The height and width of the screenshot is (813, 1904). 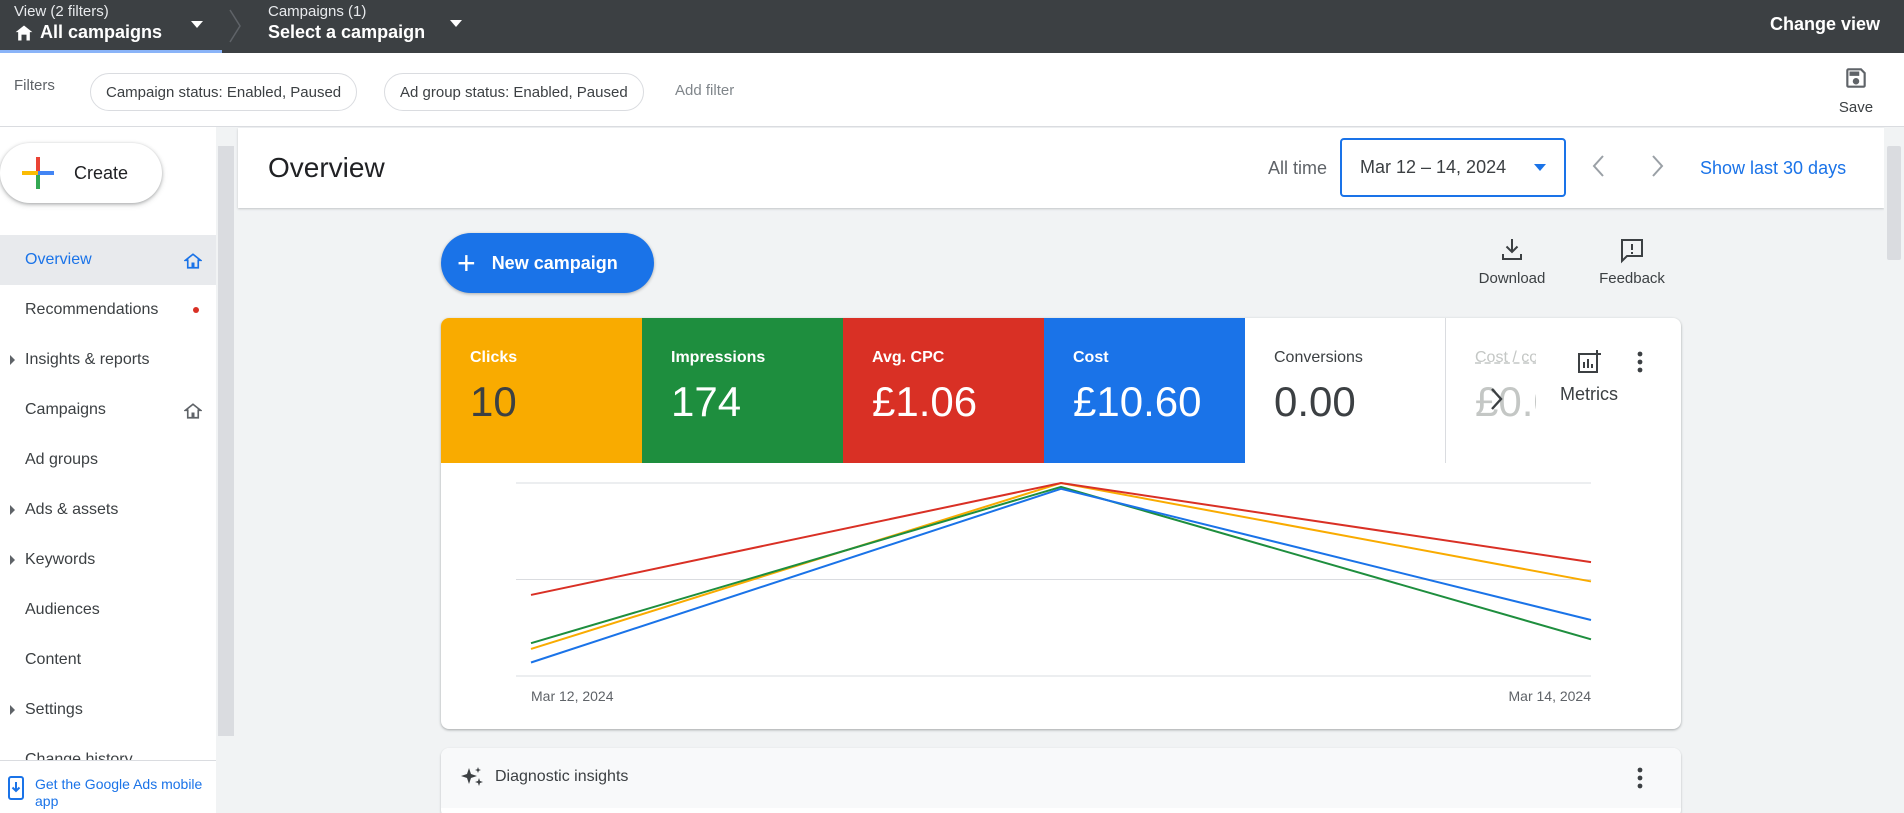 What do you see at coordinates (1589, 361) in the screenshot?
I see `add-chart-icon` at bounding box center [1589, 361].